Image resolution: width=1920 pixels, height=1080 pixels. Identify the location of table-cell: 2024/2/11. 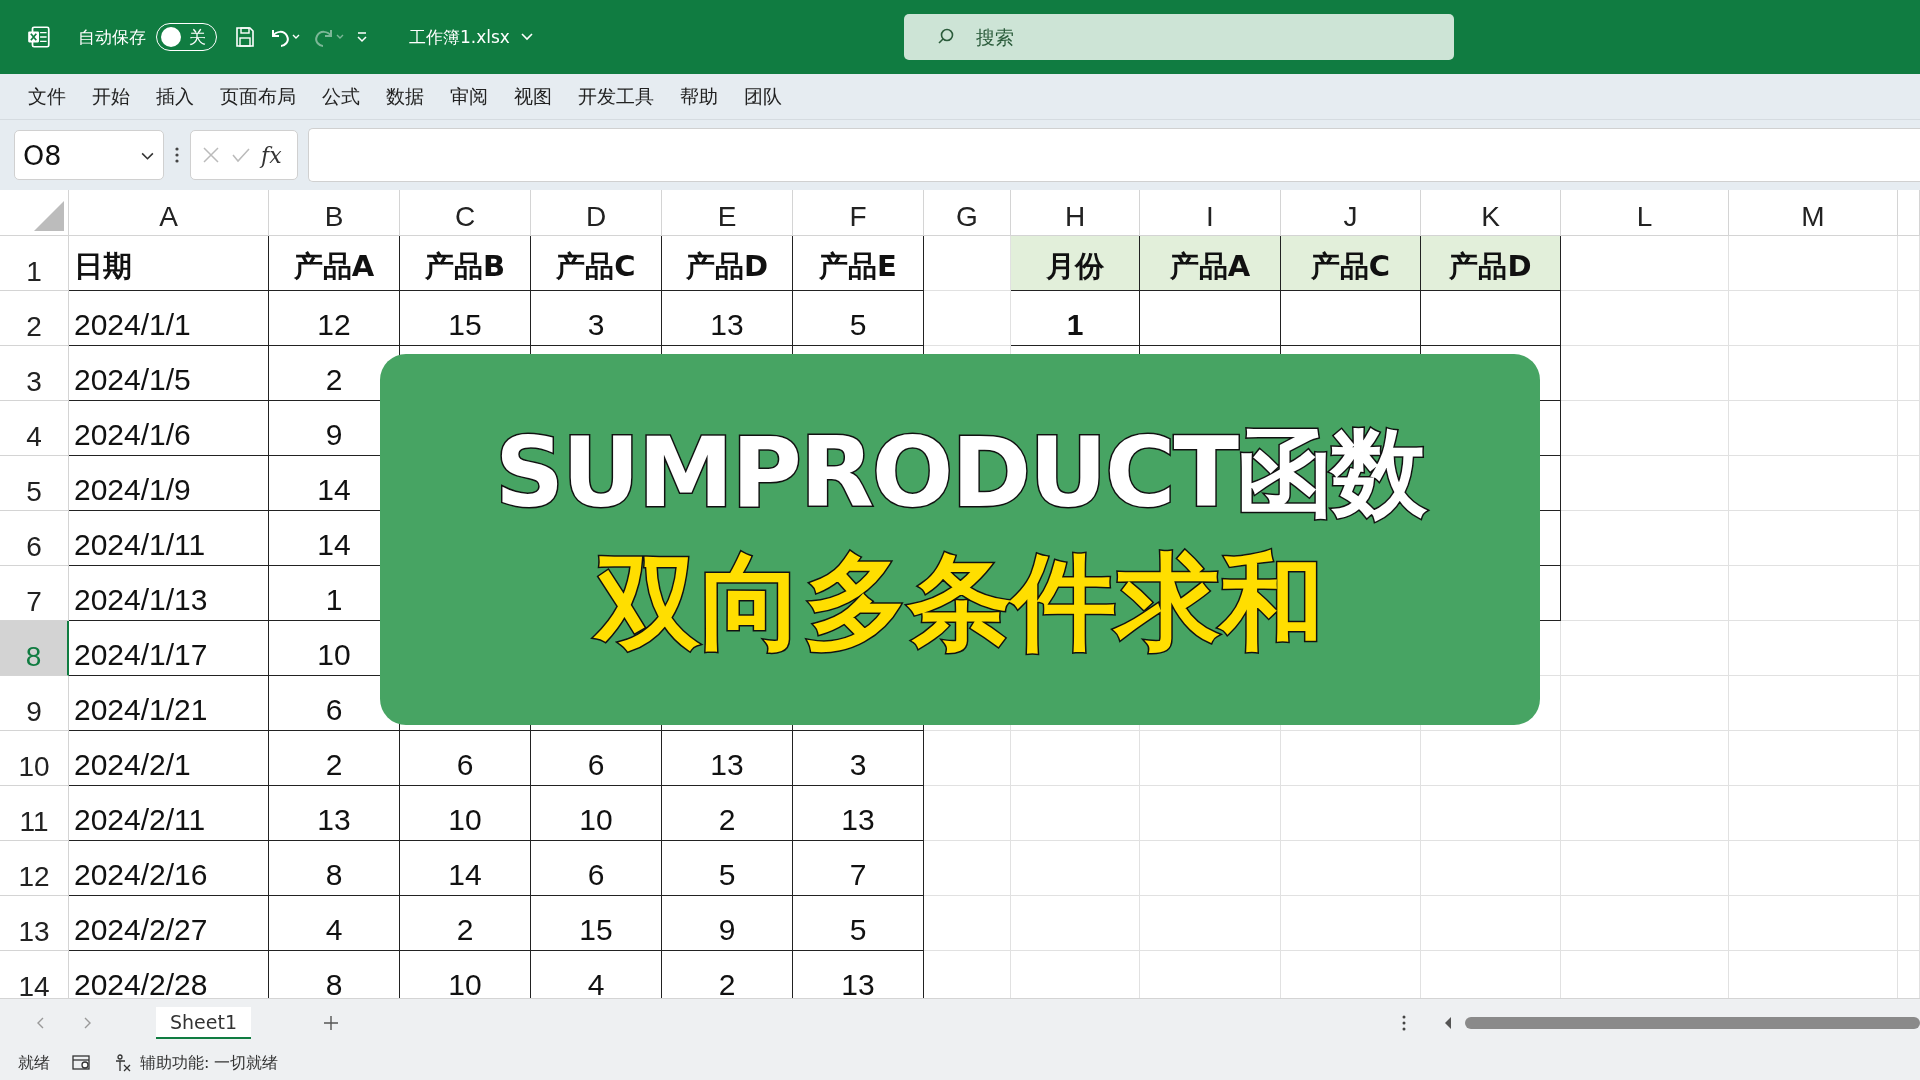
(169, 813).